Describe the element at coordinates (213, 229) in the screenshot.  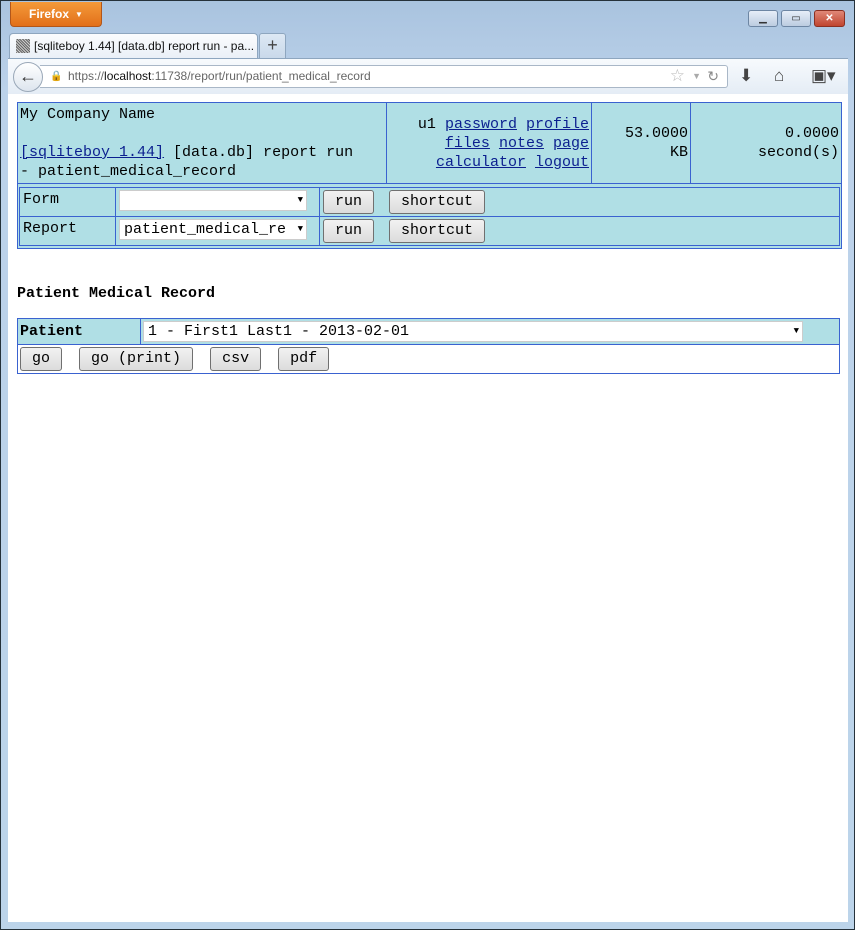
I see `report-select: patient_medical_re ▼` at that location.